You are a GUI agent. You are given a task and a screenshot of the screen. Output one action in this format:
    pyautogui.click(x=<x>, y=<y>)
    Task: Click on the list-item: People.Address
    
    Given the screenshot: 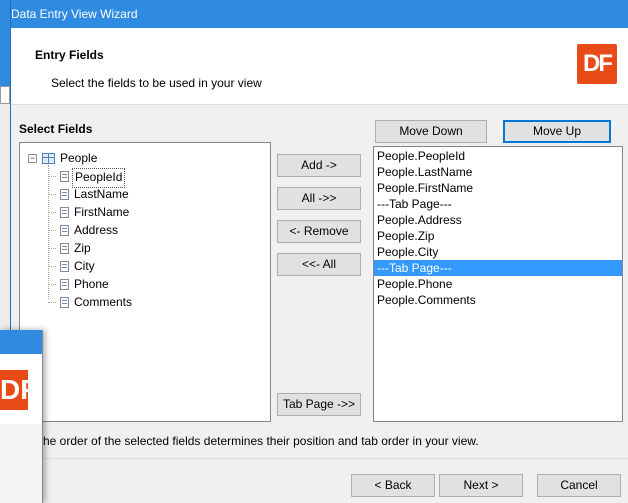 What is the action you would take?
    pyautogui.click(x=498, y=220)
    